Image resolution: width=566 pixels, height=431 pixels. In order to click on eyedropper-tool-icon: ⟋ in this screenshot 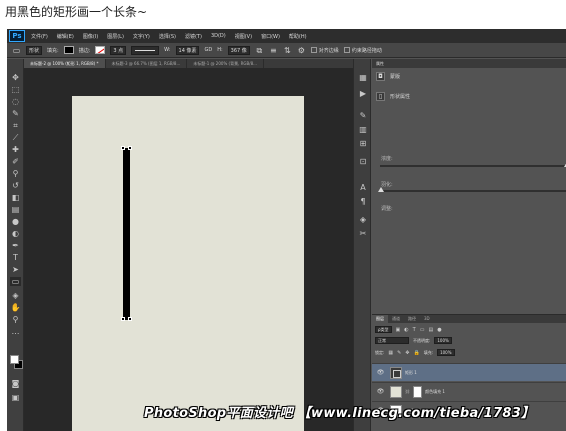, I will do `click(15, 137)`.